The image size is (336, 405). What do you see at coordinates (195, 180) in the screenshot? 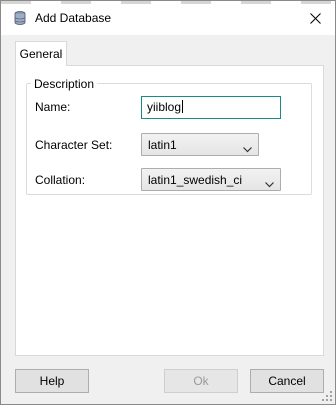
I see `collation-value: latin1_swedish_ci` at bounding box center [195, 180].